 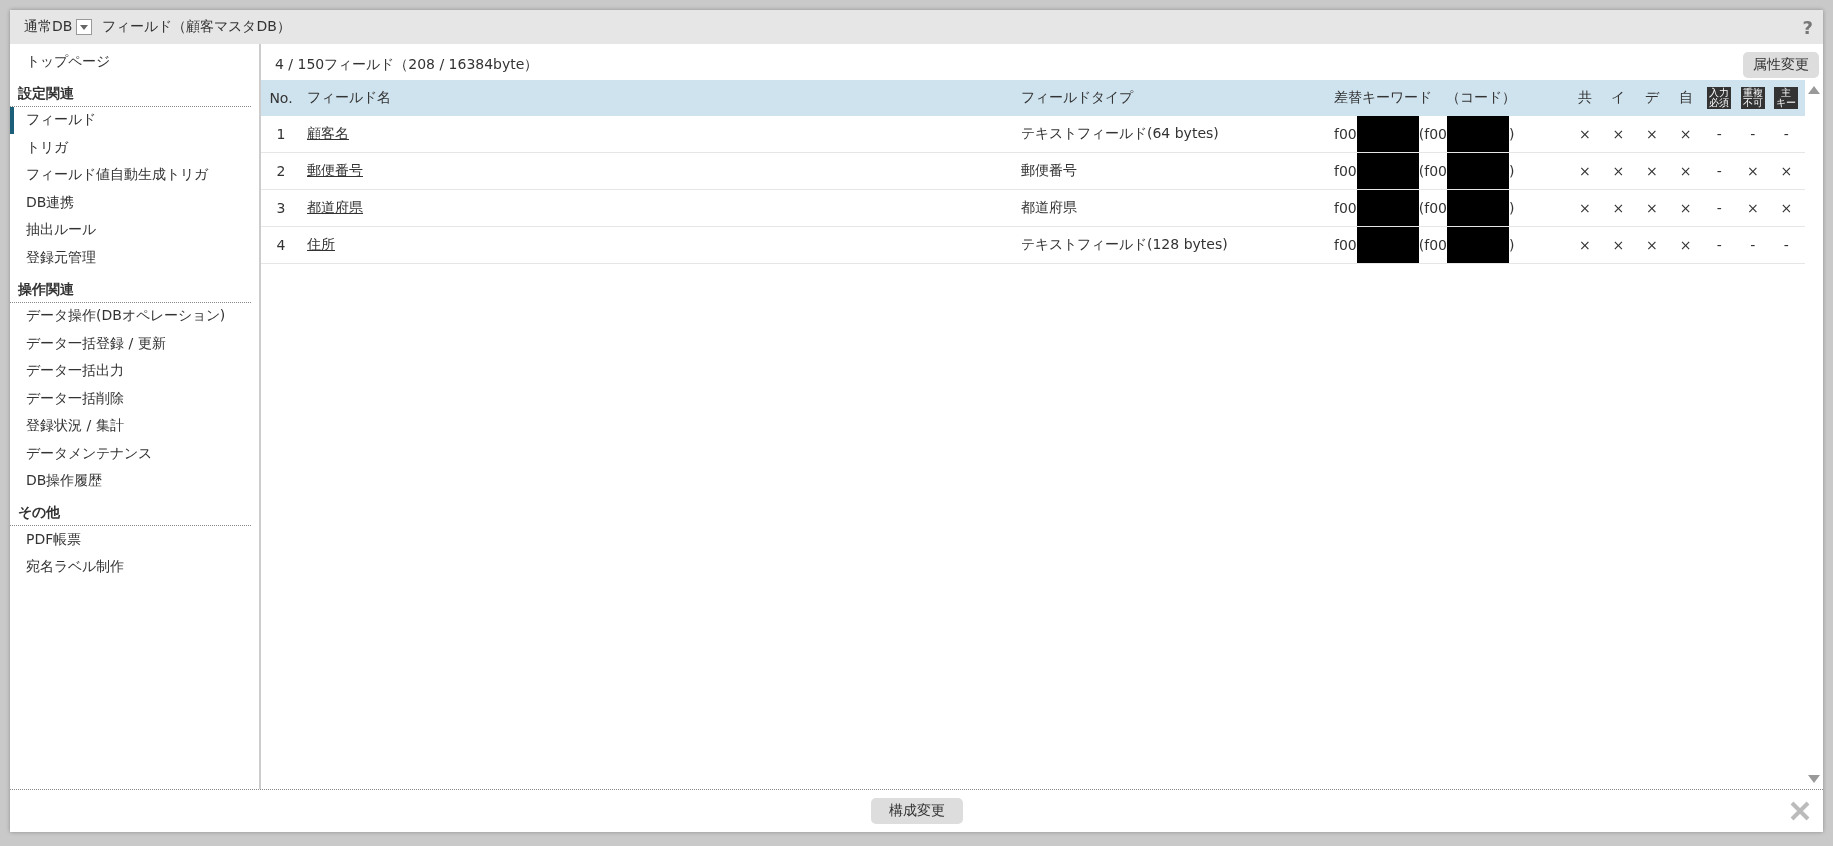 What do you see at coordinates (134, 258) in the screenshot?
I see `sidebar-item: 登録元管理` at bounding box center [134, 258].